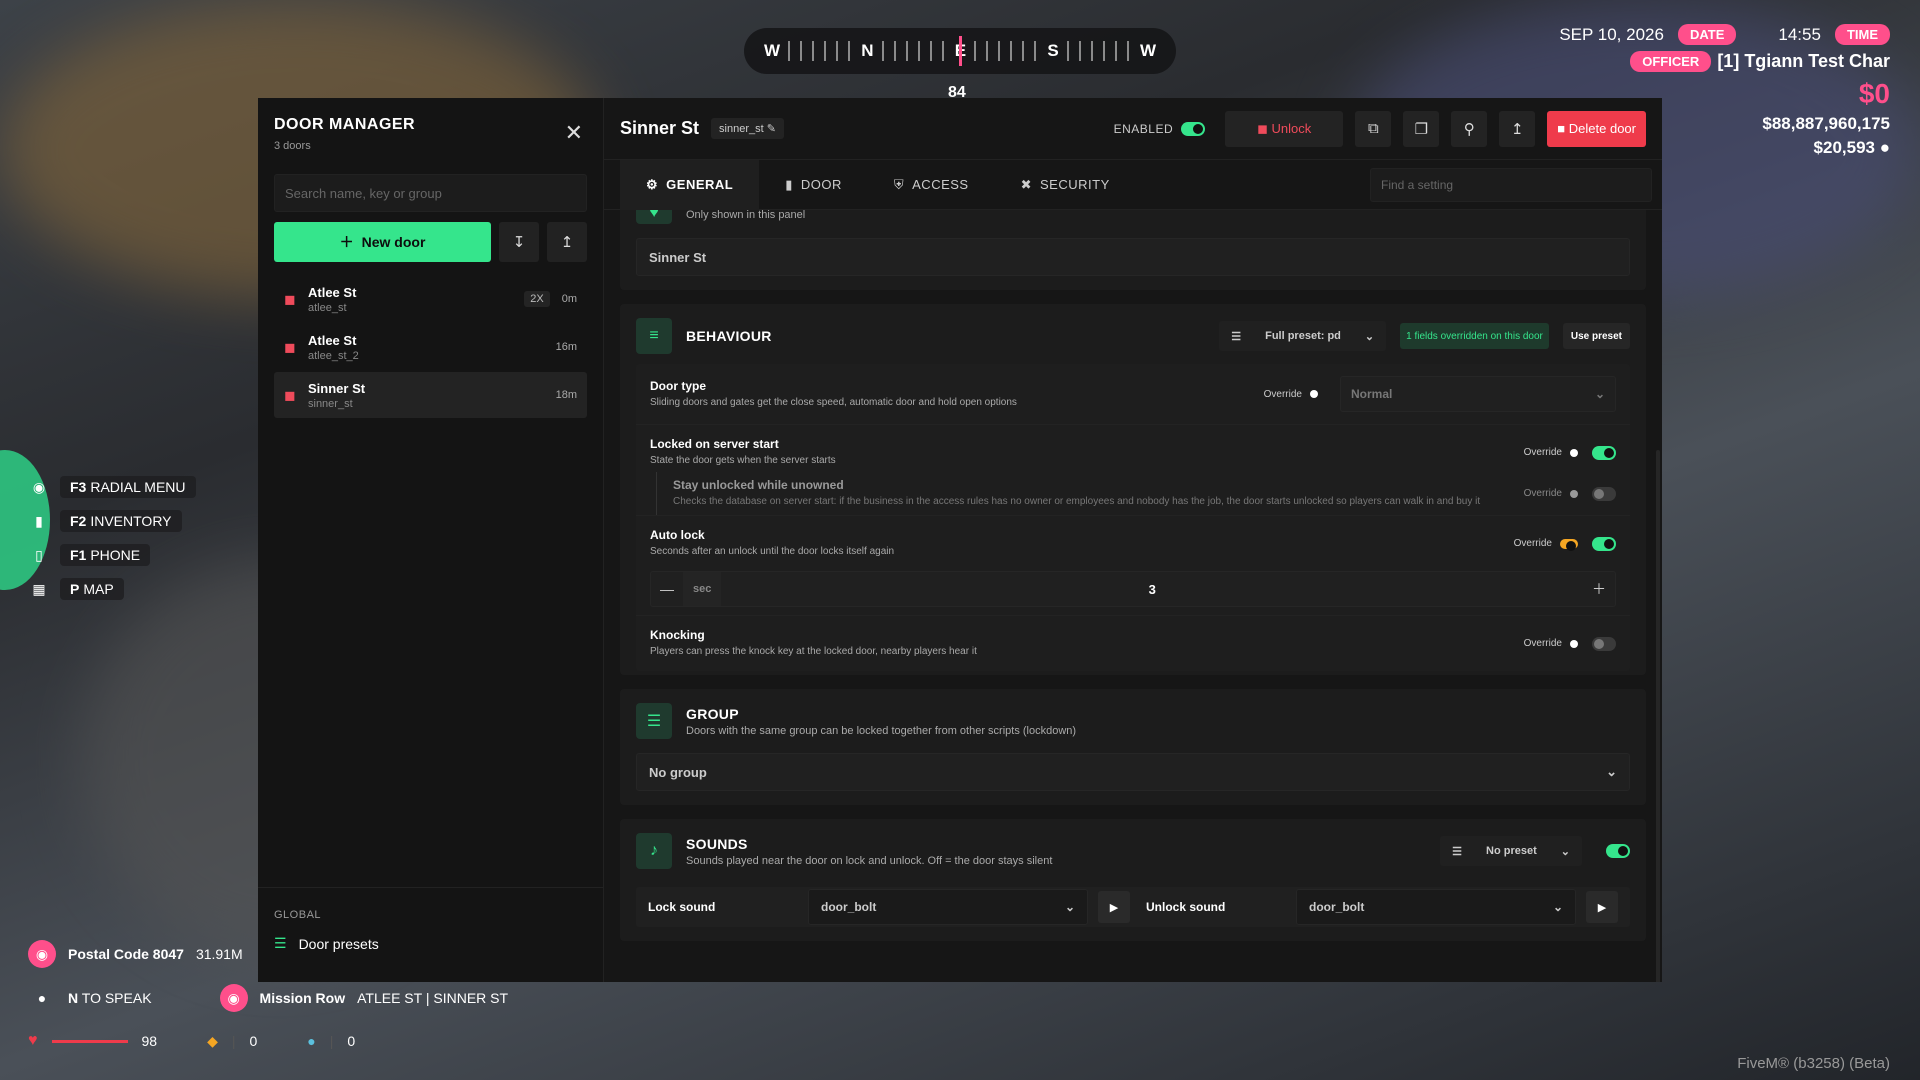 Image resolution: width=1920 pixels, height=1080 pixels. I want to click on sounds-title: SOUNDS, so click(717, 843).